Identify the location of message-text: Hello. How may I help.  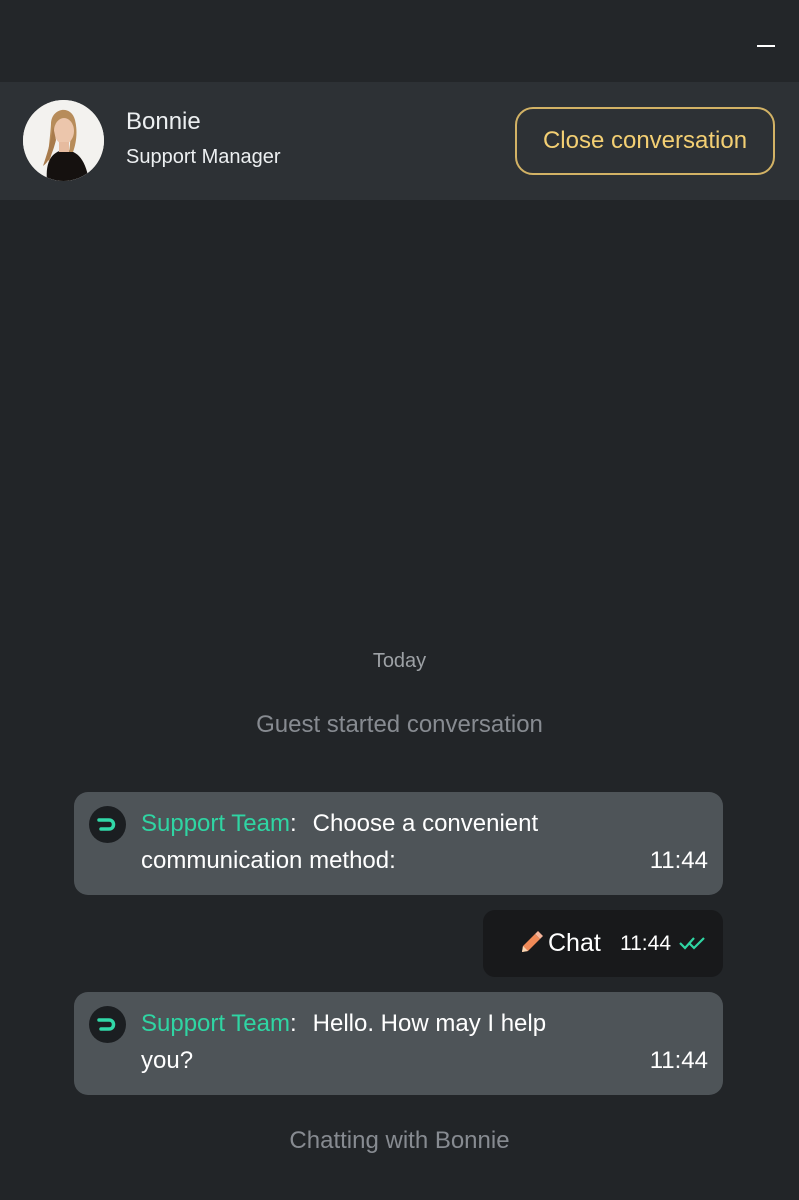
(429, 1023).